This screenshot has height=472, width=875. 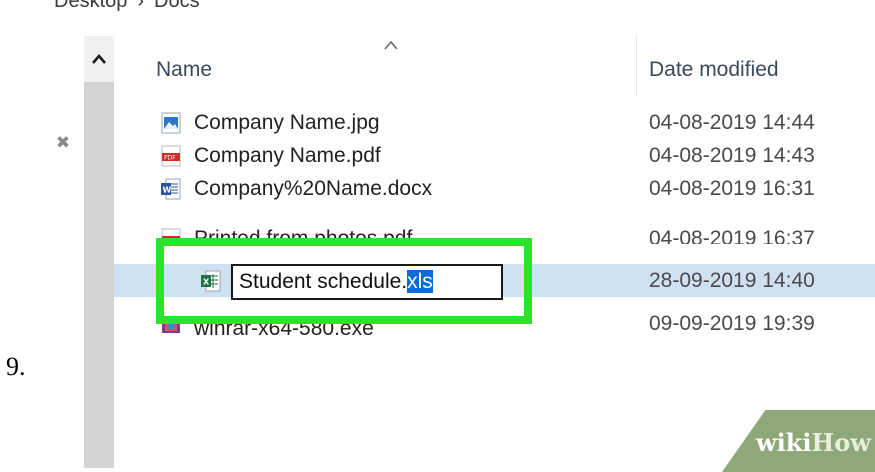 I want to click on file-name: Company%20Name.docx, so click(x=313, y=188).